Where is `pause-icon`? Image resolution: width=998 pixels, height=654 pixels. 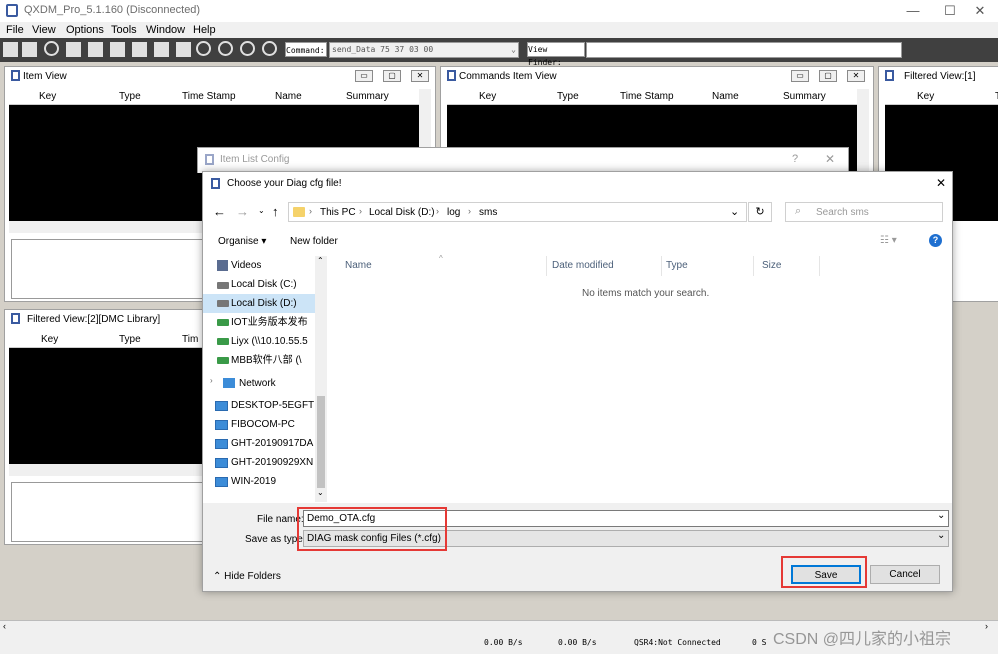
pause-icon is located at coordinates (247, 48).